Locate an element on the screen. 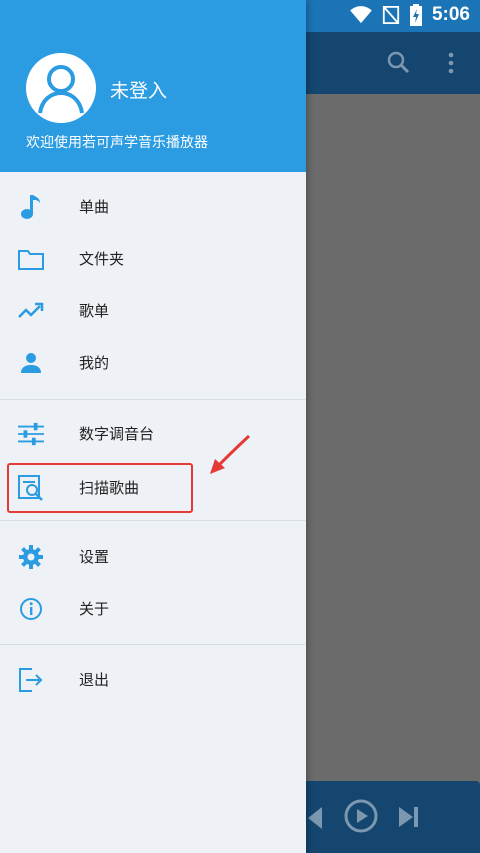 The image size is (480, 853). menu-item-label: 退出 is located at coordinates (94, 680).